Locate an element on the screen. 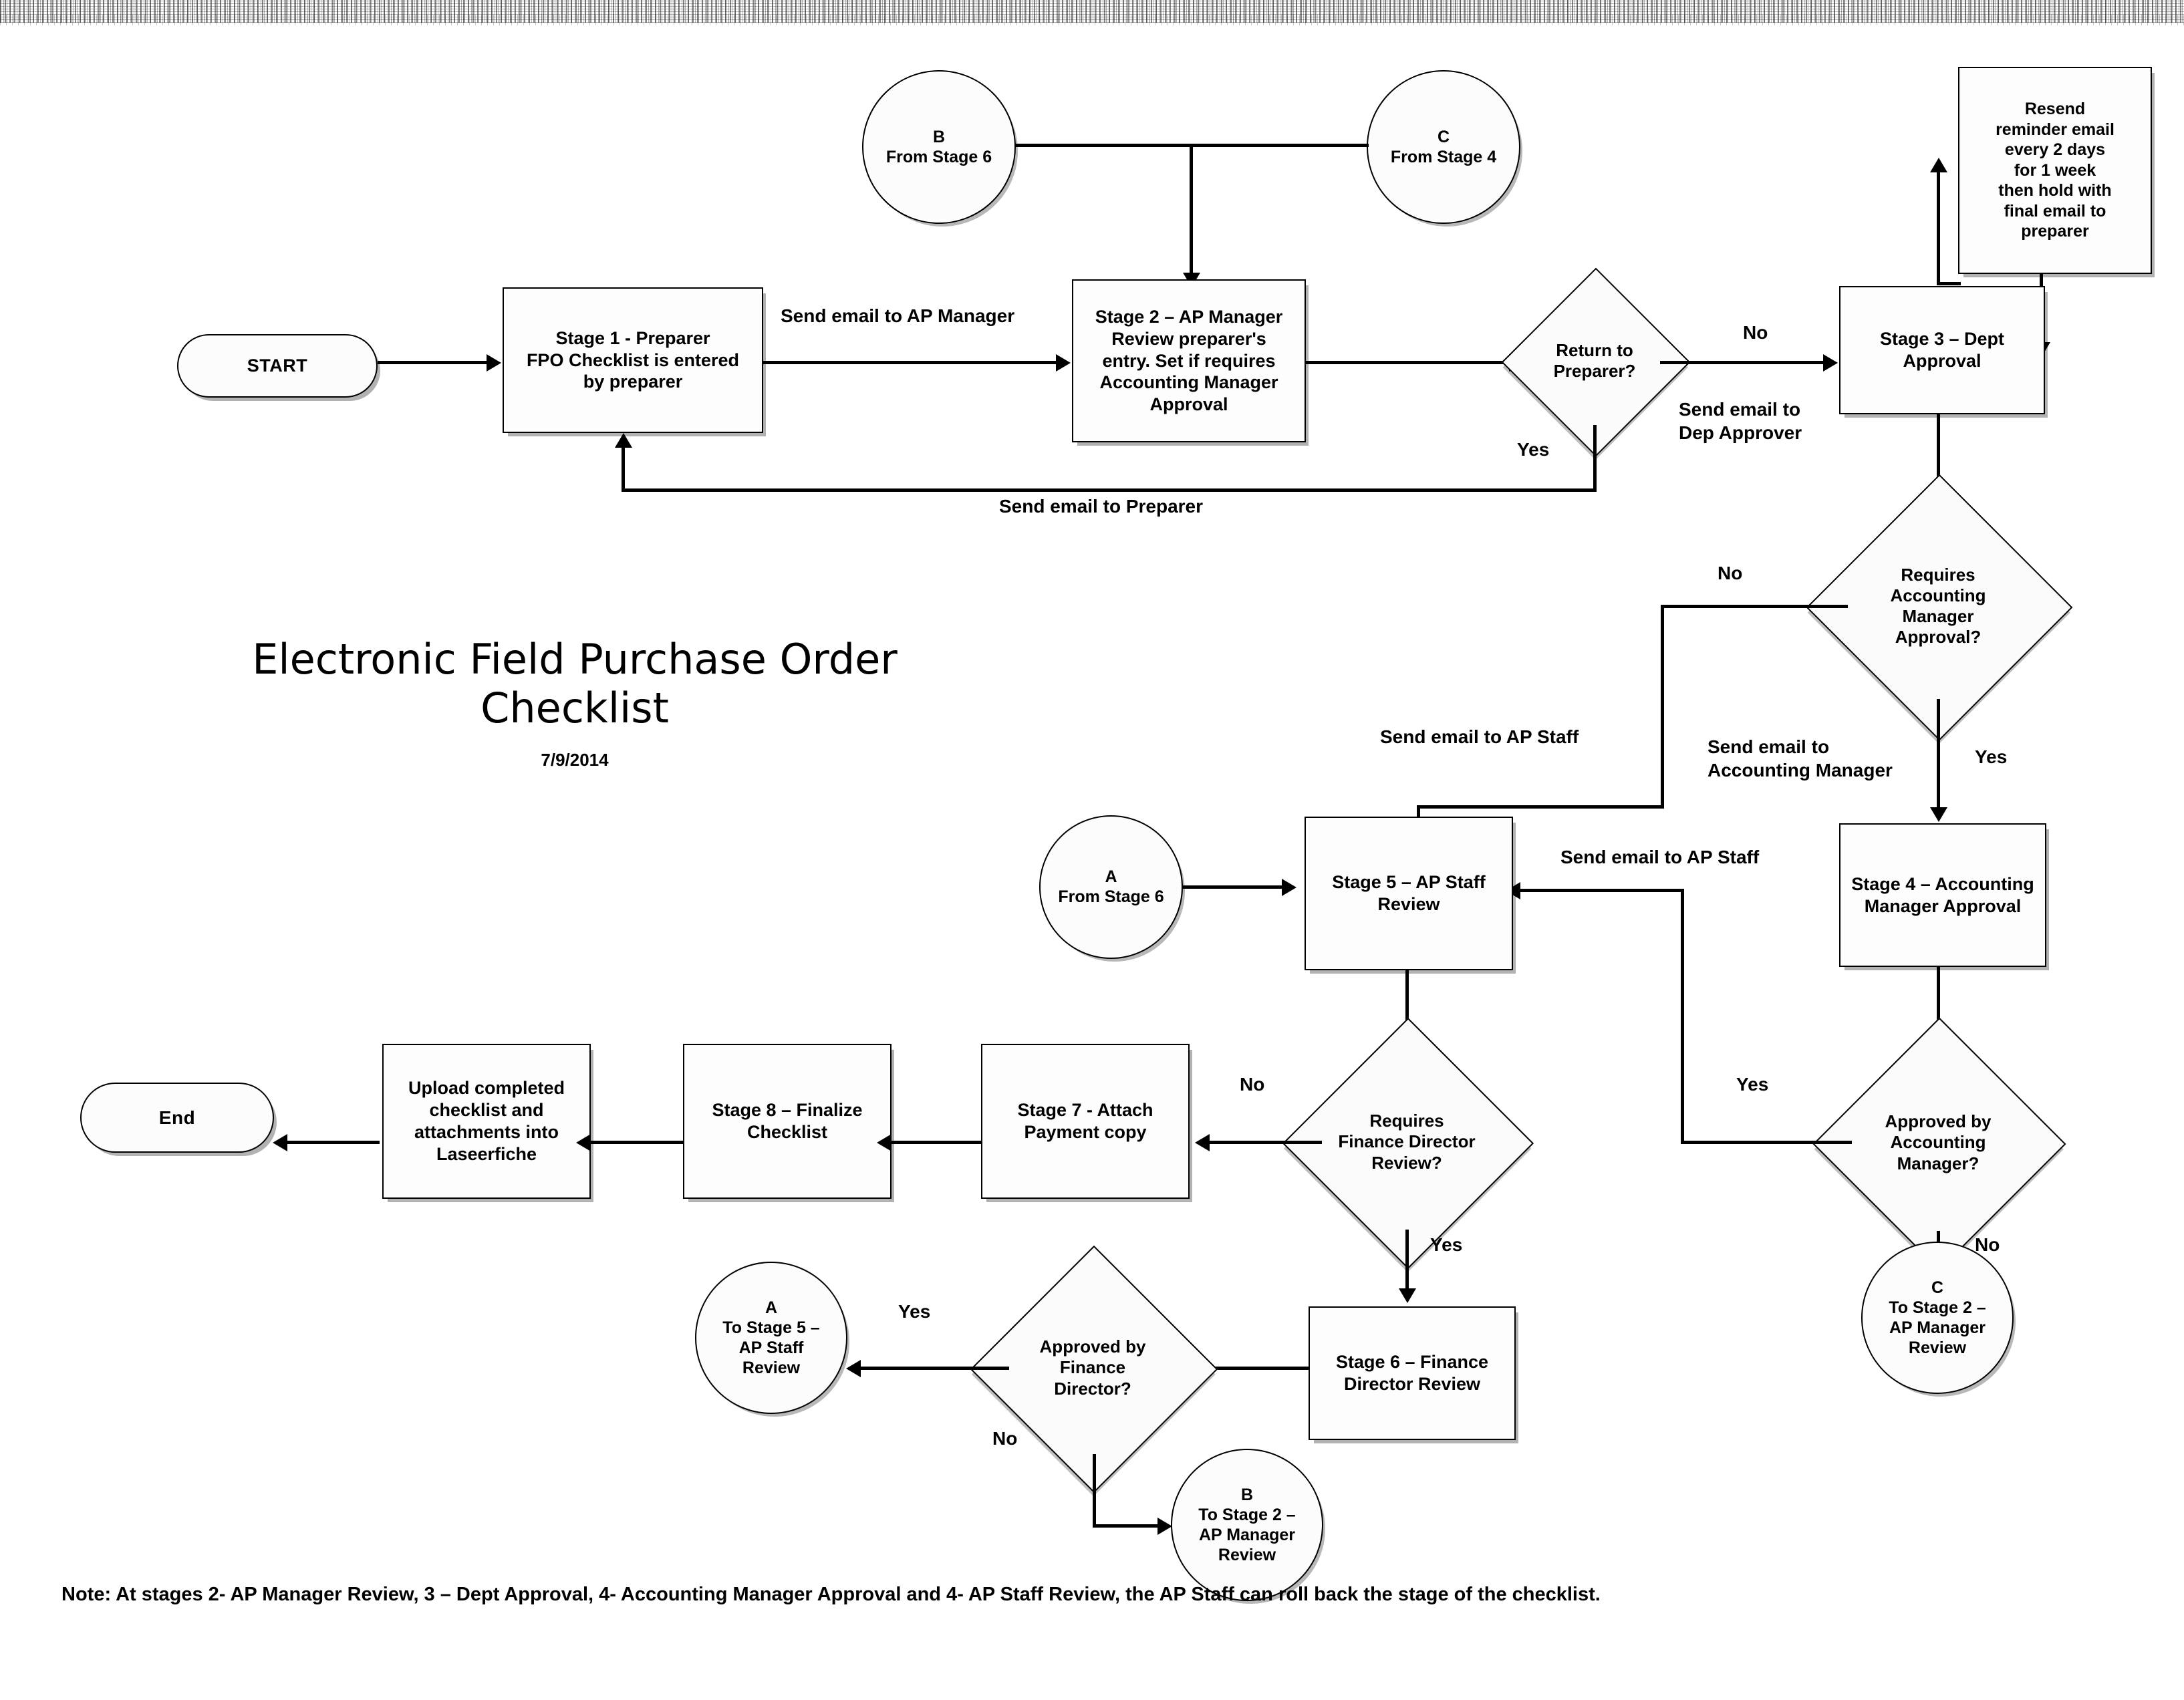  scan-noise-artifact-secondary is located at coordinates (1092, 20).